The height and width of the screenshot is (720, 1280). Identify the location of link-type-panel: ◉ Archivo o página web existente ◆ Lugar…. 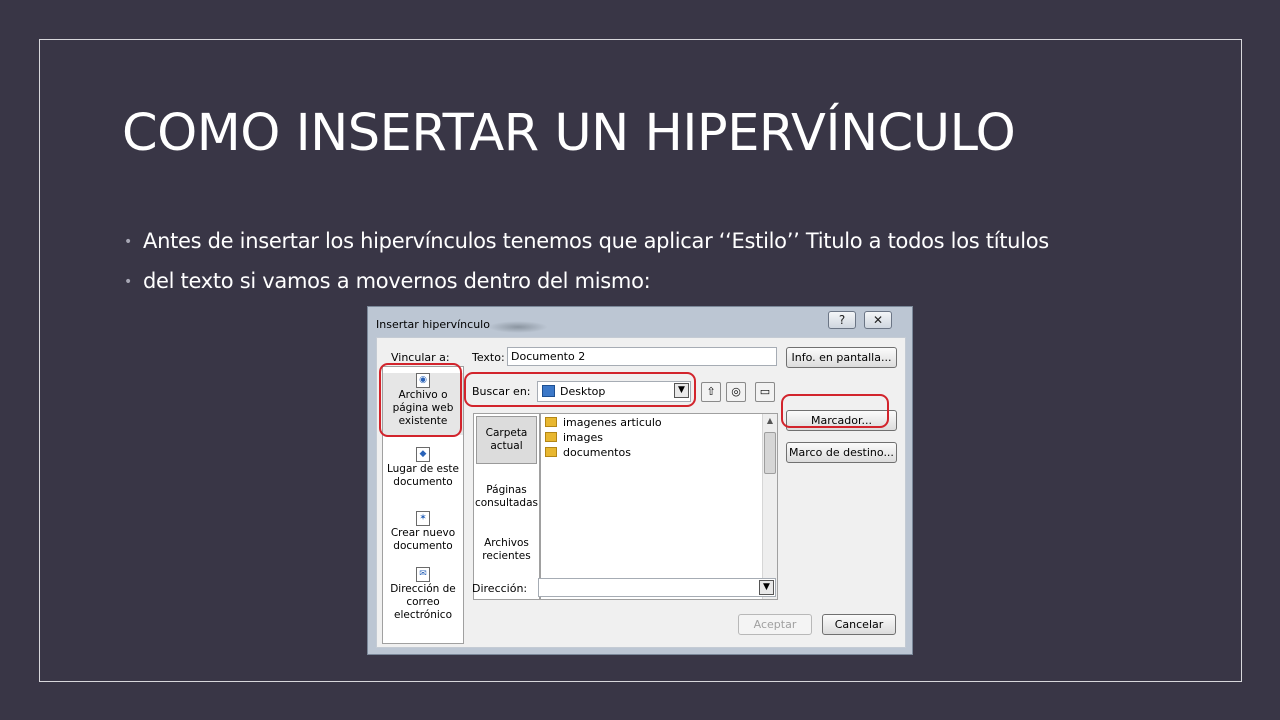
(423, 505).